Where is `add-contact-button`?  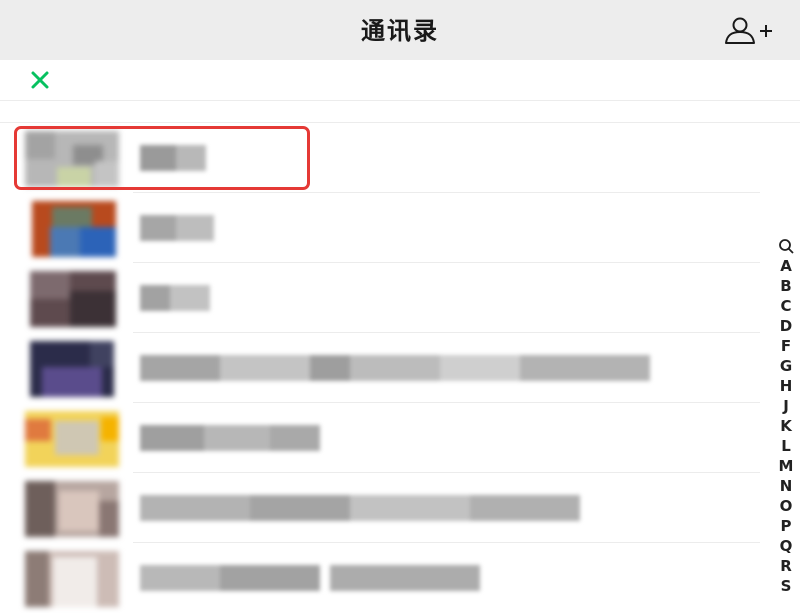 add-contact-button is located at coordinates (748, 31).